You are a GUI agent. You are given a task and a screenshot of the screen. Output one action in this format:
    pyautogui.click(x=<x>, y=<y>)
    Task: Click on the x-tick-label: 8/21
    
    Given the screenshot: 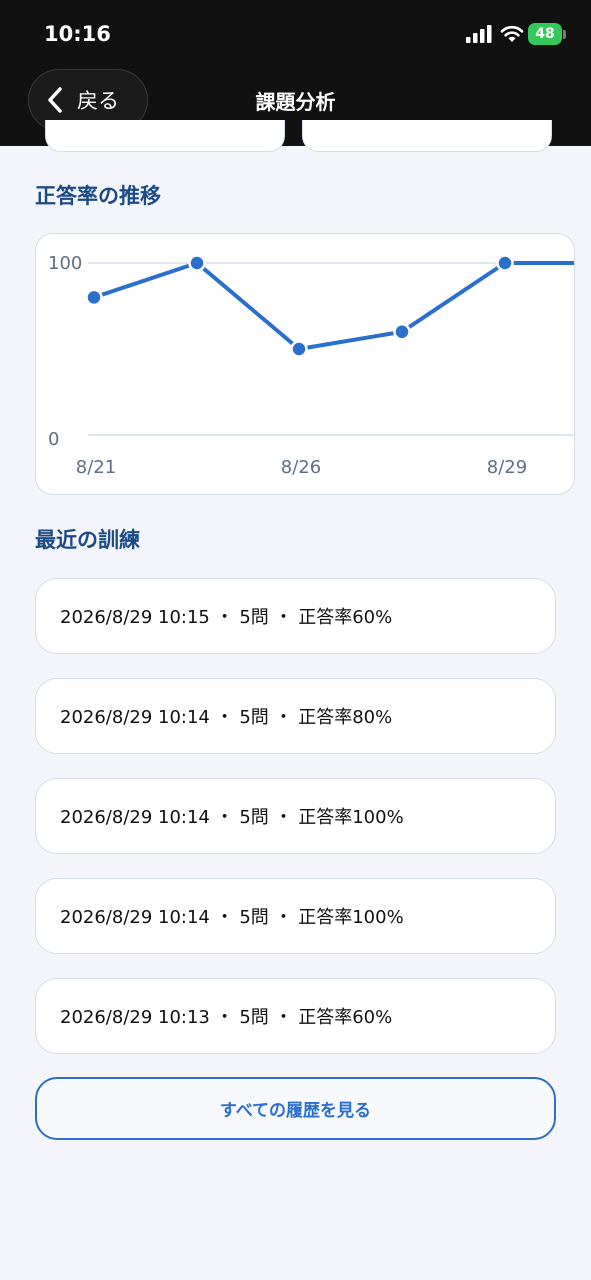 What is the action you would take?
    pyautogui.click(x=96, y=467)
    